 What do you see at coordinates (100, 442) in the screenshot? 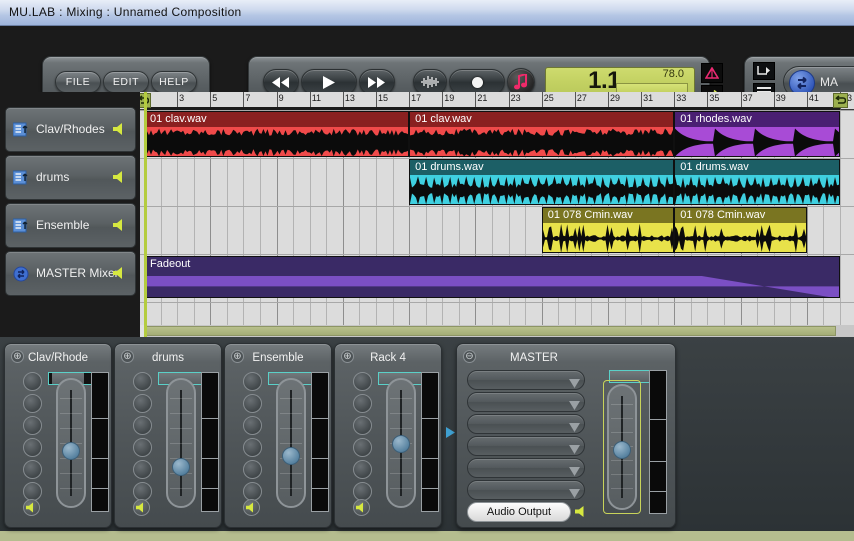
I see `level-meter` at bounding box center [100, 442].